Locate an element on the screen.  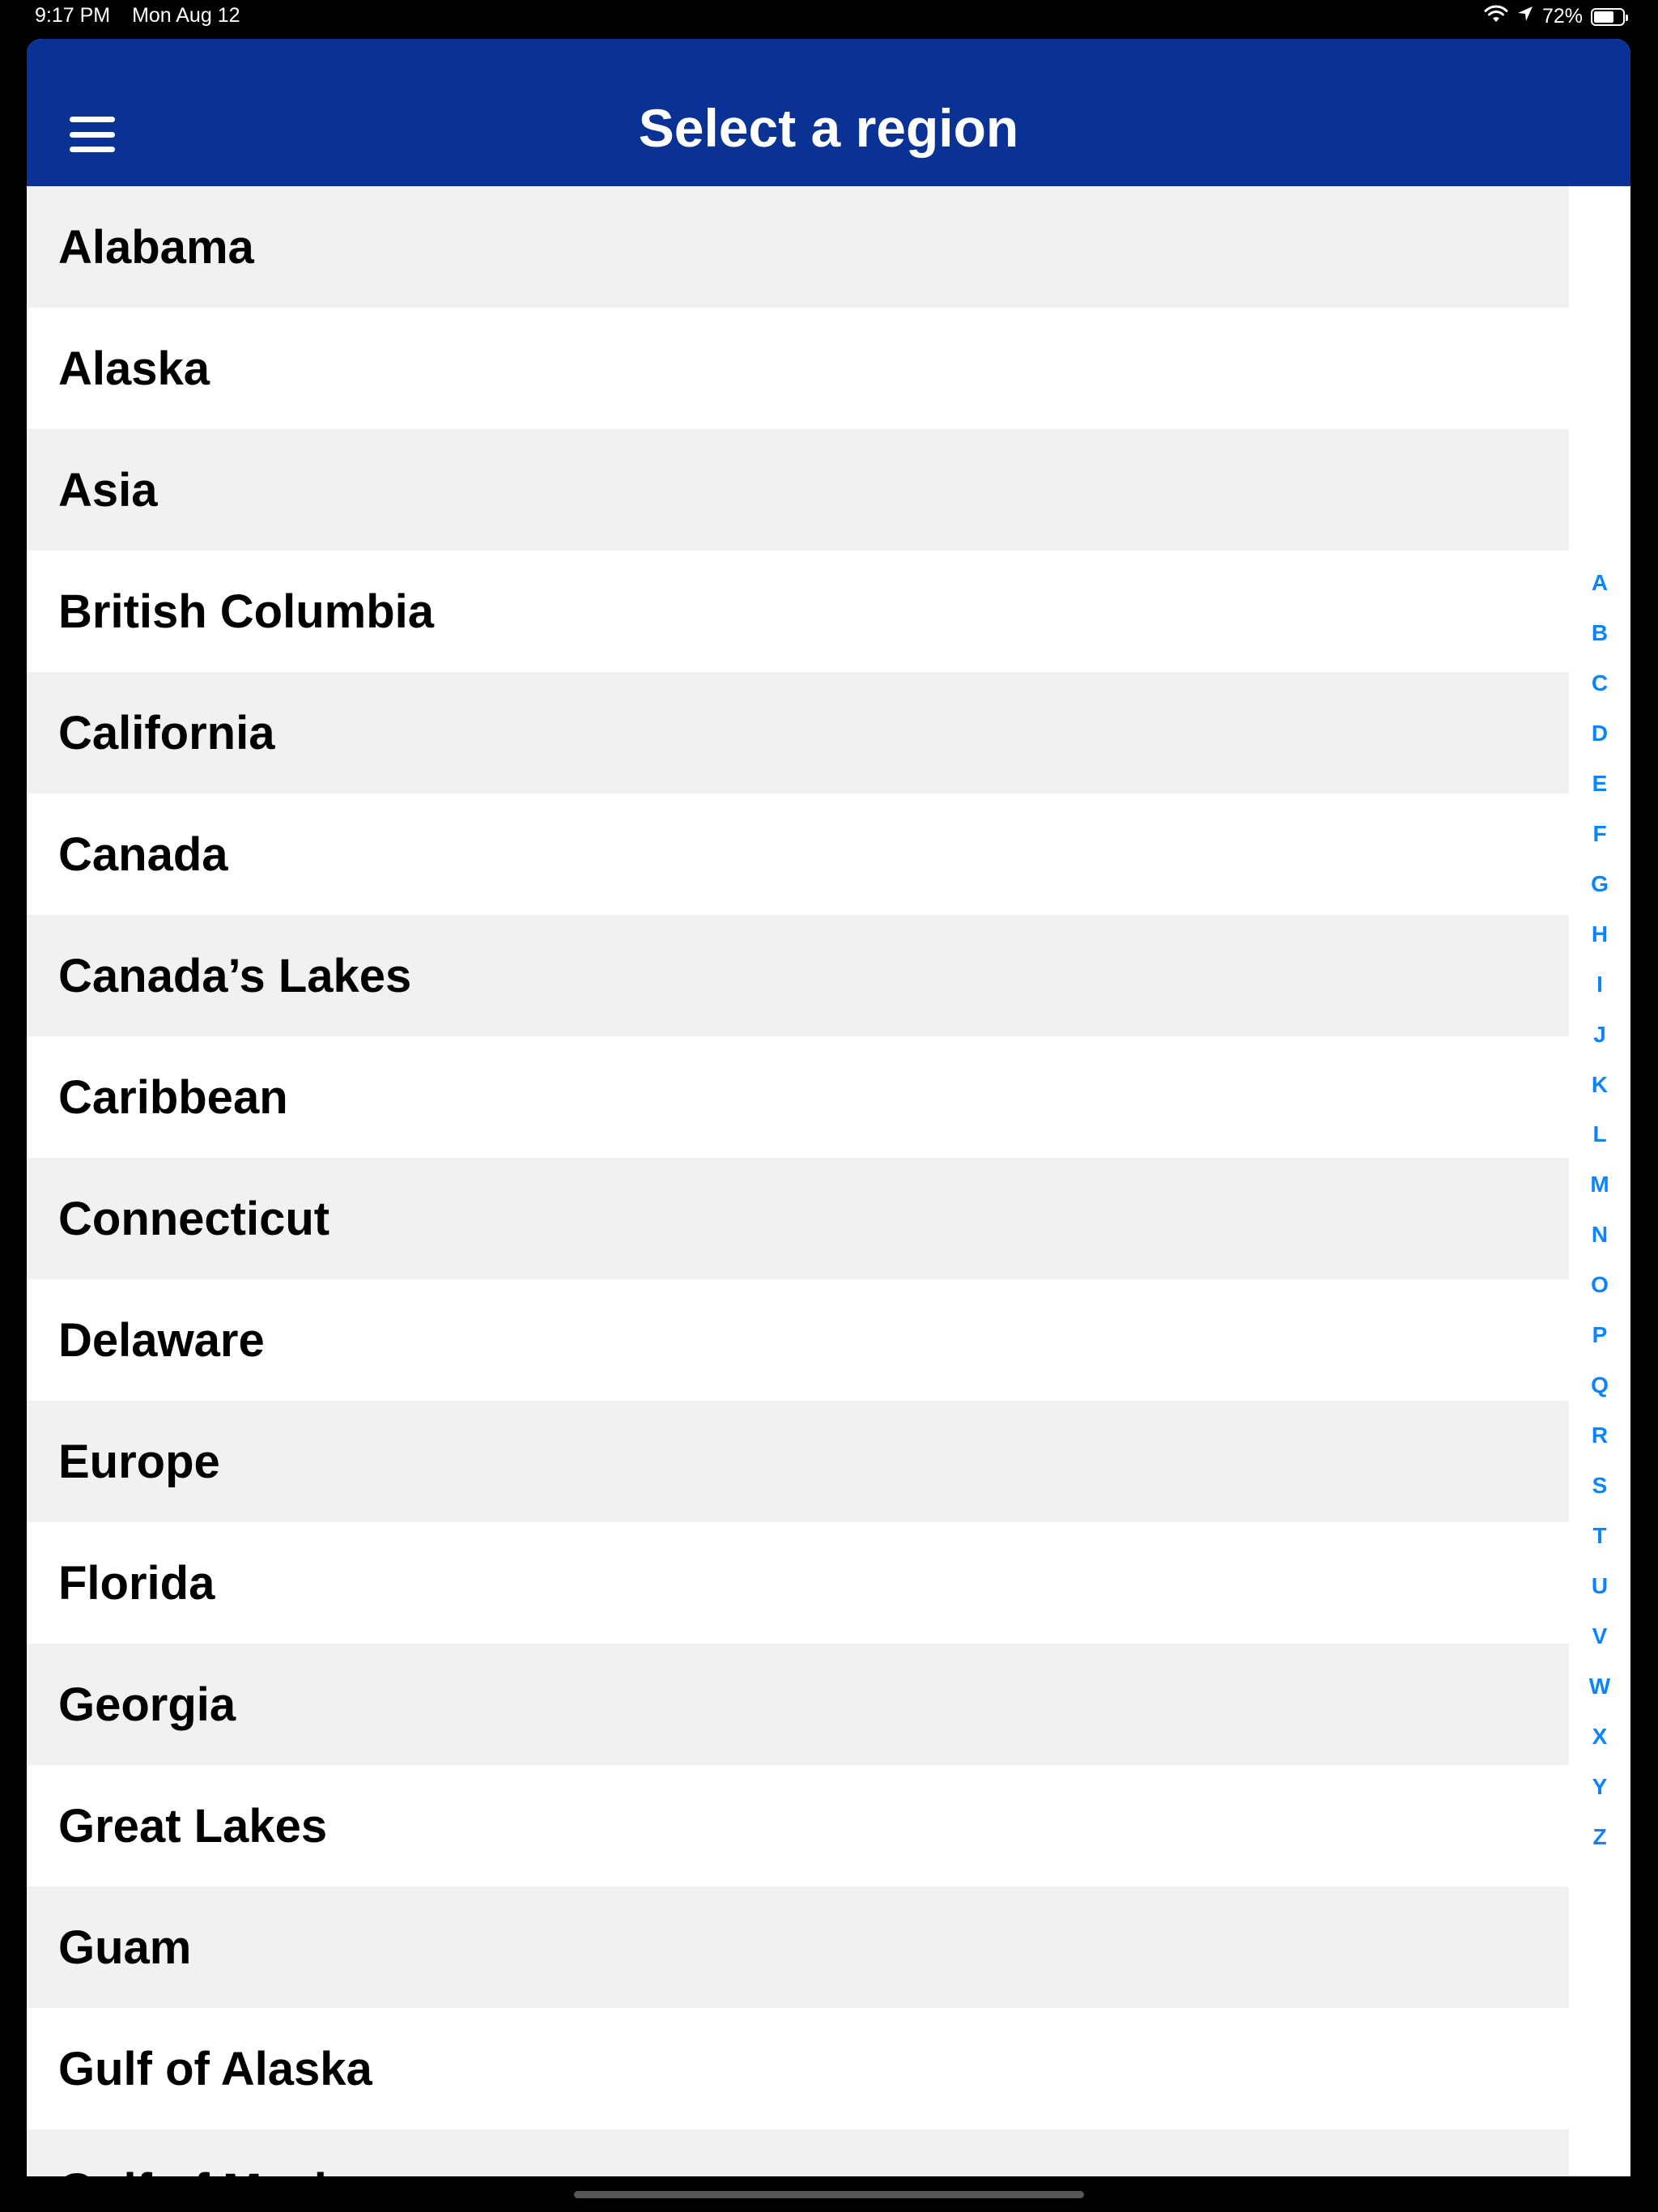
index-letter-x: X is located at coordinates (1599, 1737).